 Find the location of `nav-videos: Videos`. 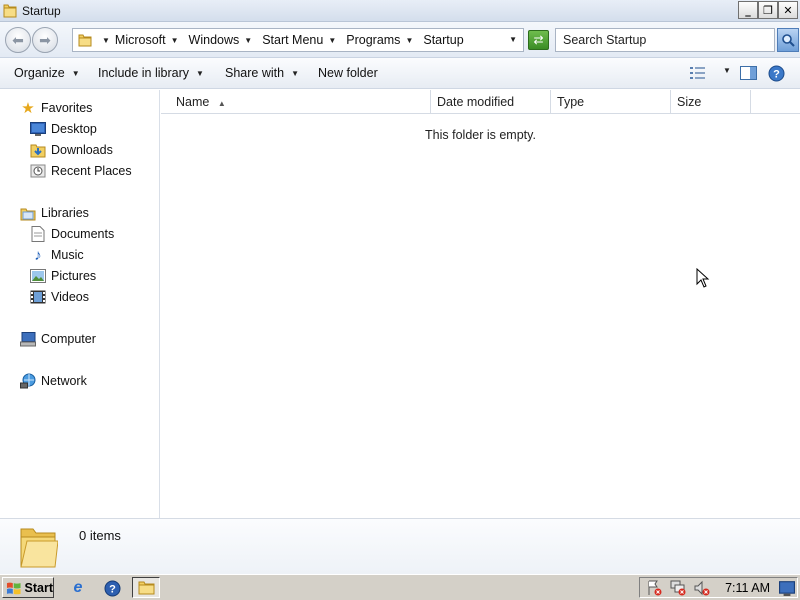

nav-videos: Videos is located at coordinates (59, 297).